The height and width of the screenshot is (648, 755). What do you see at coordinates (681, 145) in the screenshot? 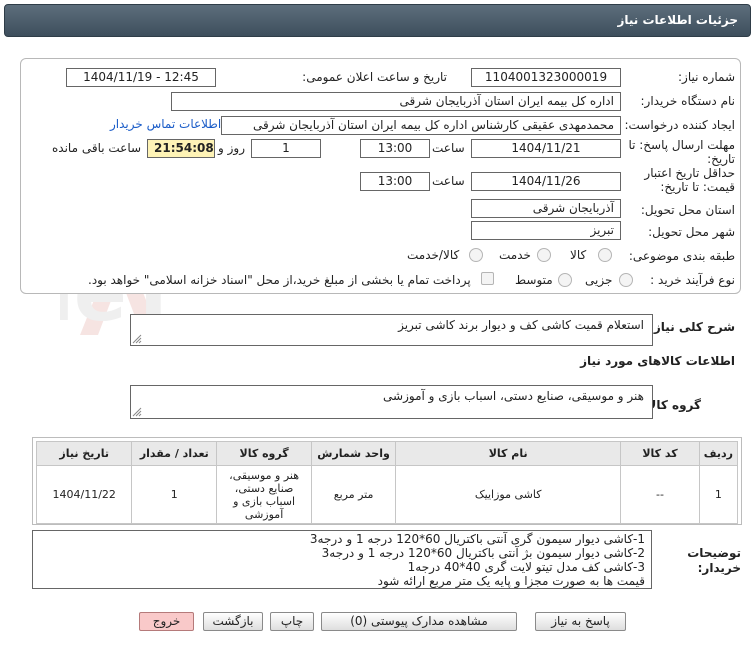
I see `reply-deadline-label-1: مهلت ارسال پاسخ: تا` at bounding box center [681, 145].